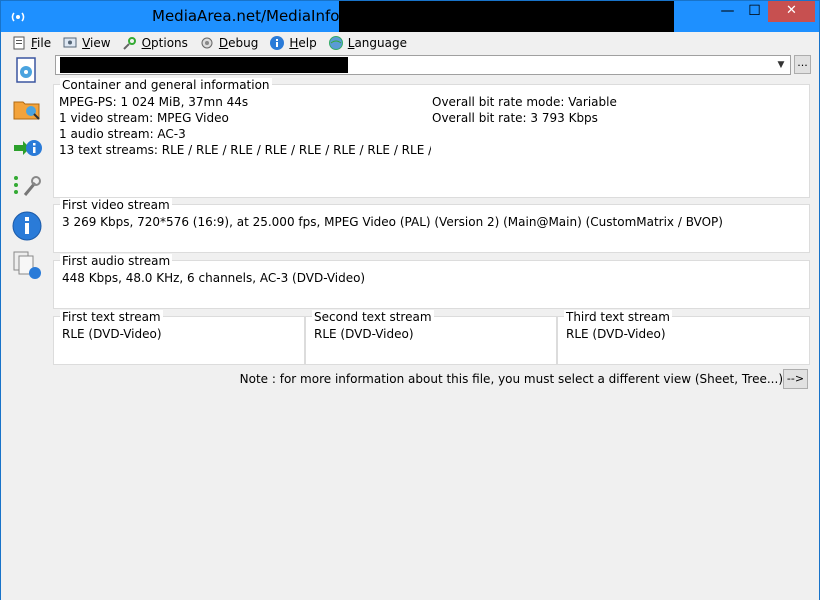 The image size is (820, 600). Describe the element at coordinates (515, 118) in the screenshot. I see `general-line-bitrate: Overall bit rate: 3 793 Kbps` at that location.